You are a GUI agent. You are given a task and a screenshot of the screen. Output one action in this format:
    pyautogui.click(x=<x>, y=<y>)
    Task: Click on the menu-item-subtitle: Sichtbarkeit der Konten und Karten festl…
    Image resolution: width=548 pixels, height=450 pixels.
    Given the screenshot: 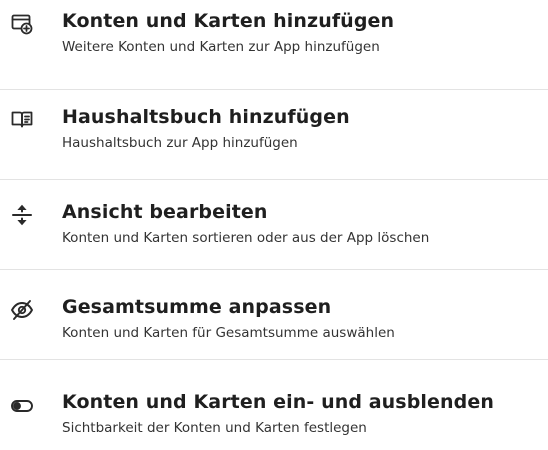 What is the action you would take?
    pyautogui.click(x=214, y=428)
    